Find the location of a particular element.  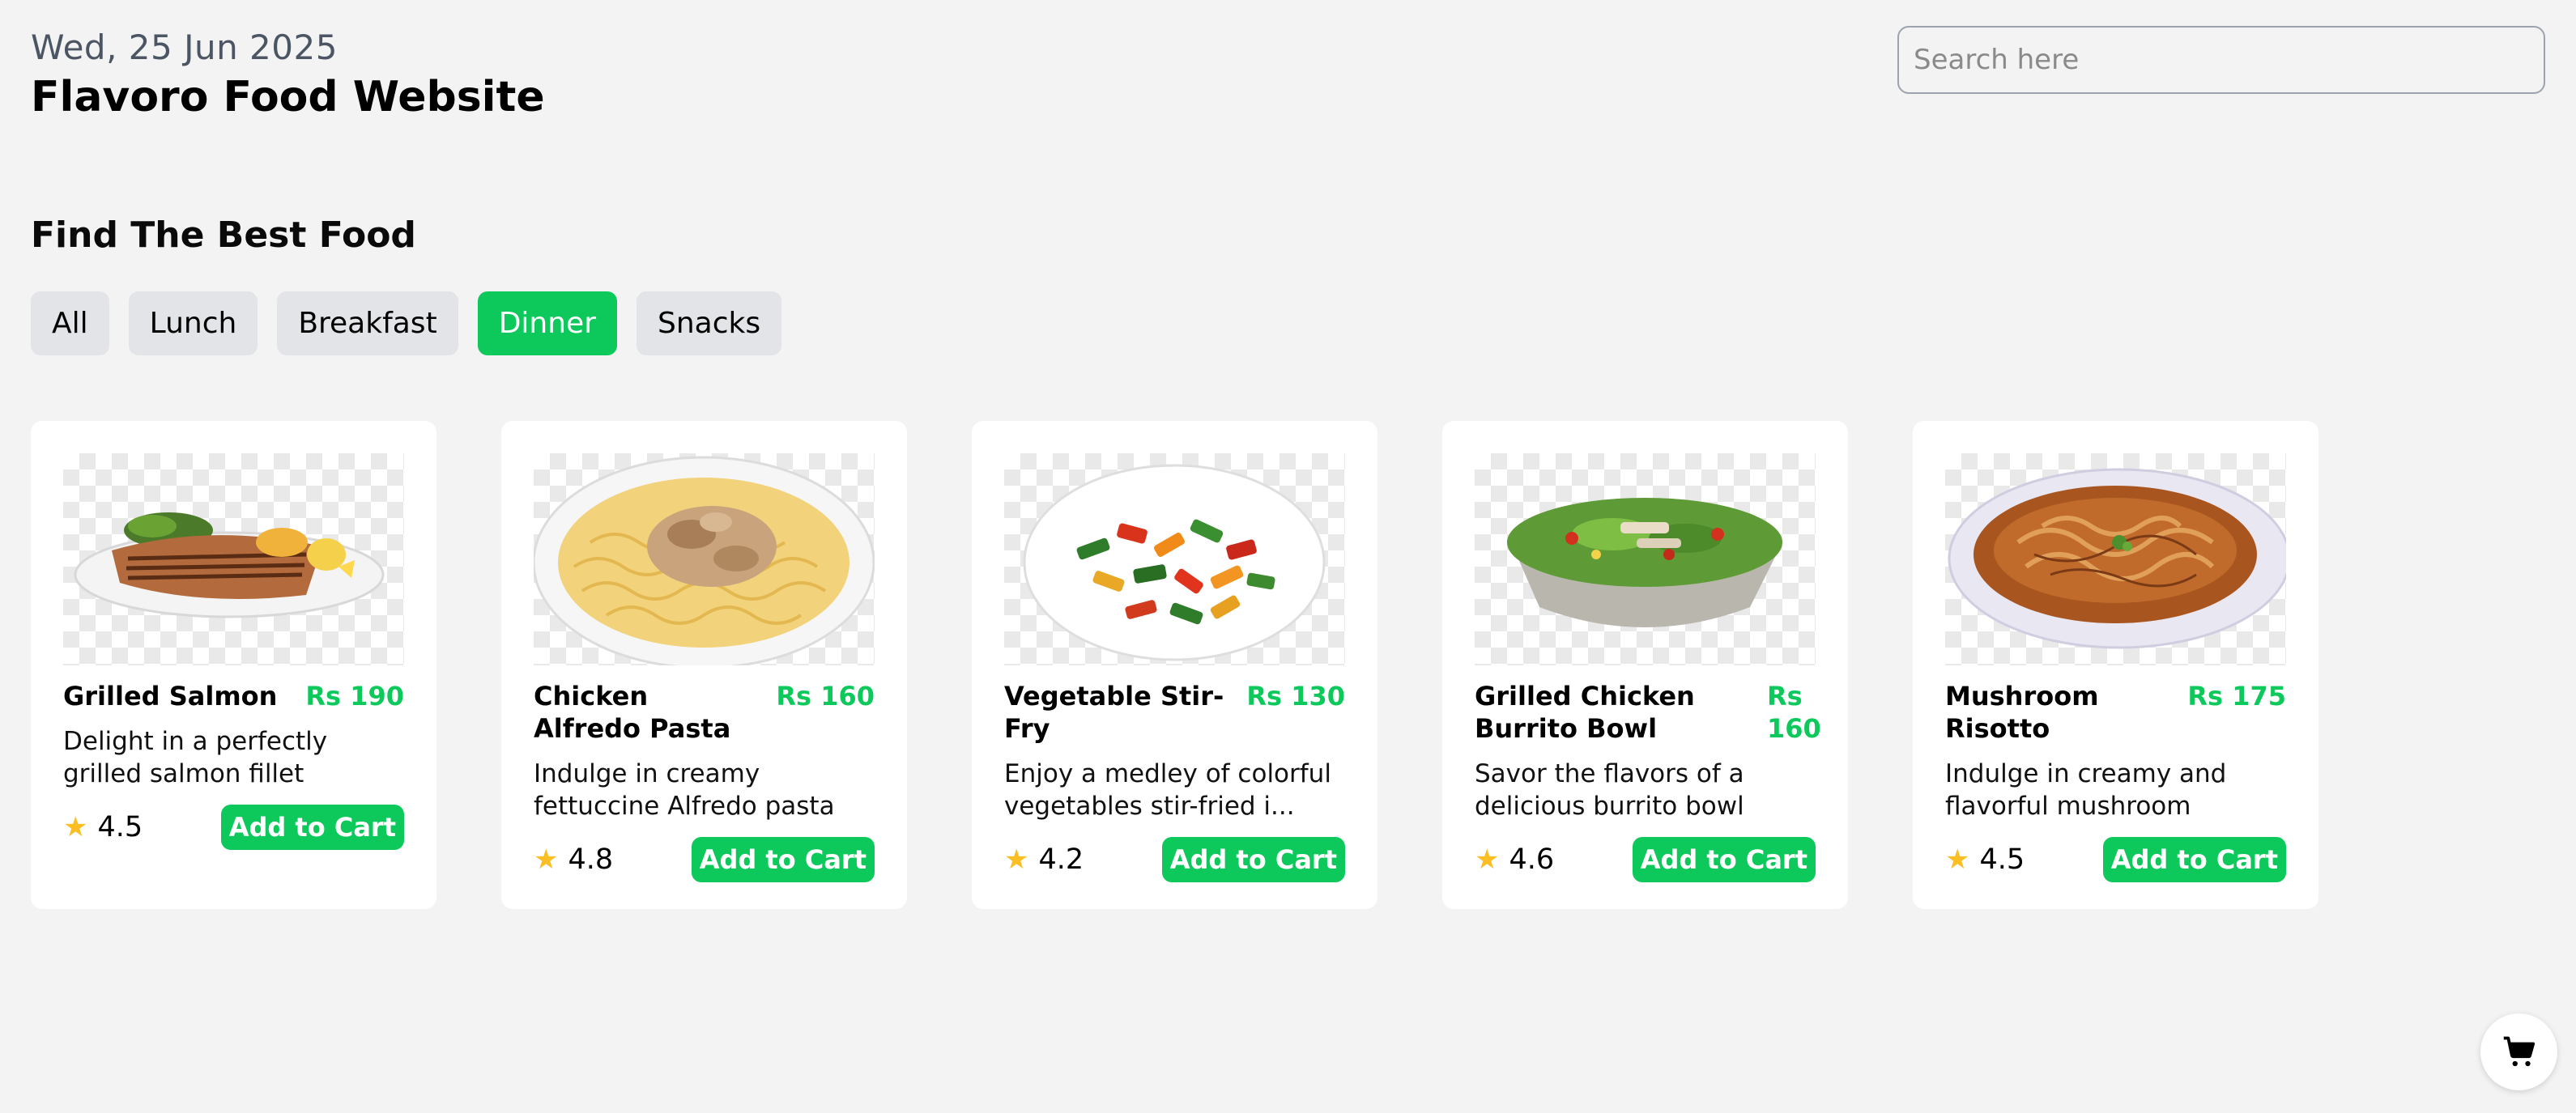

filter-lunch-button: Lunch is located at coordinates (193, 323).